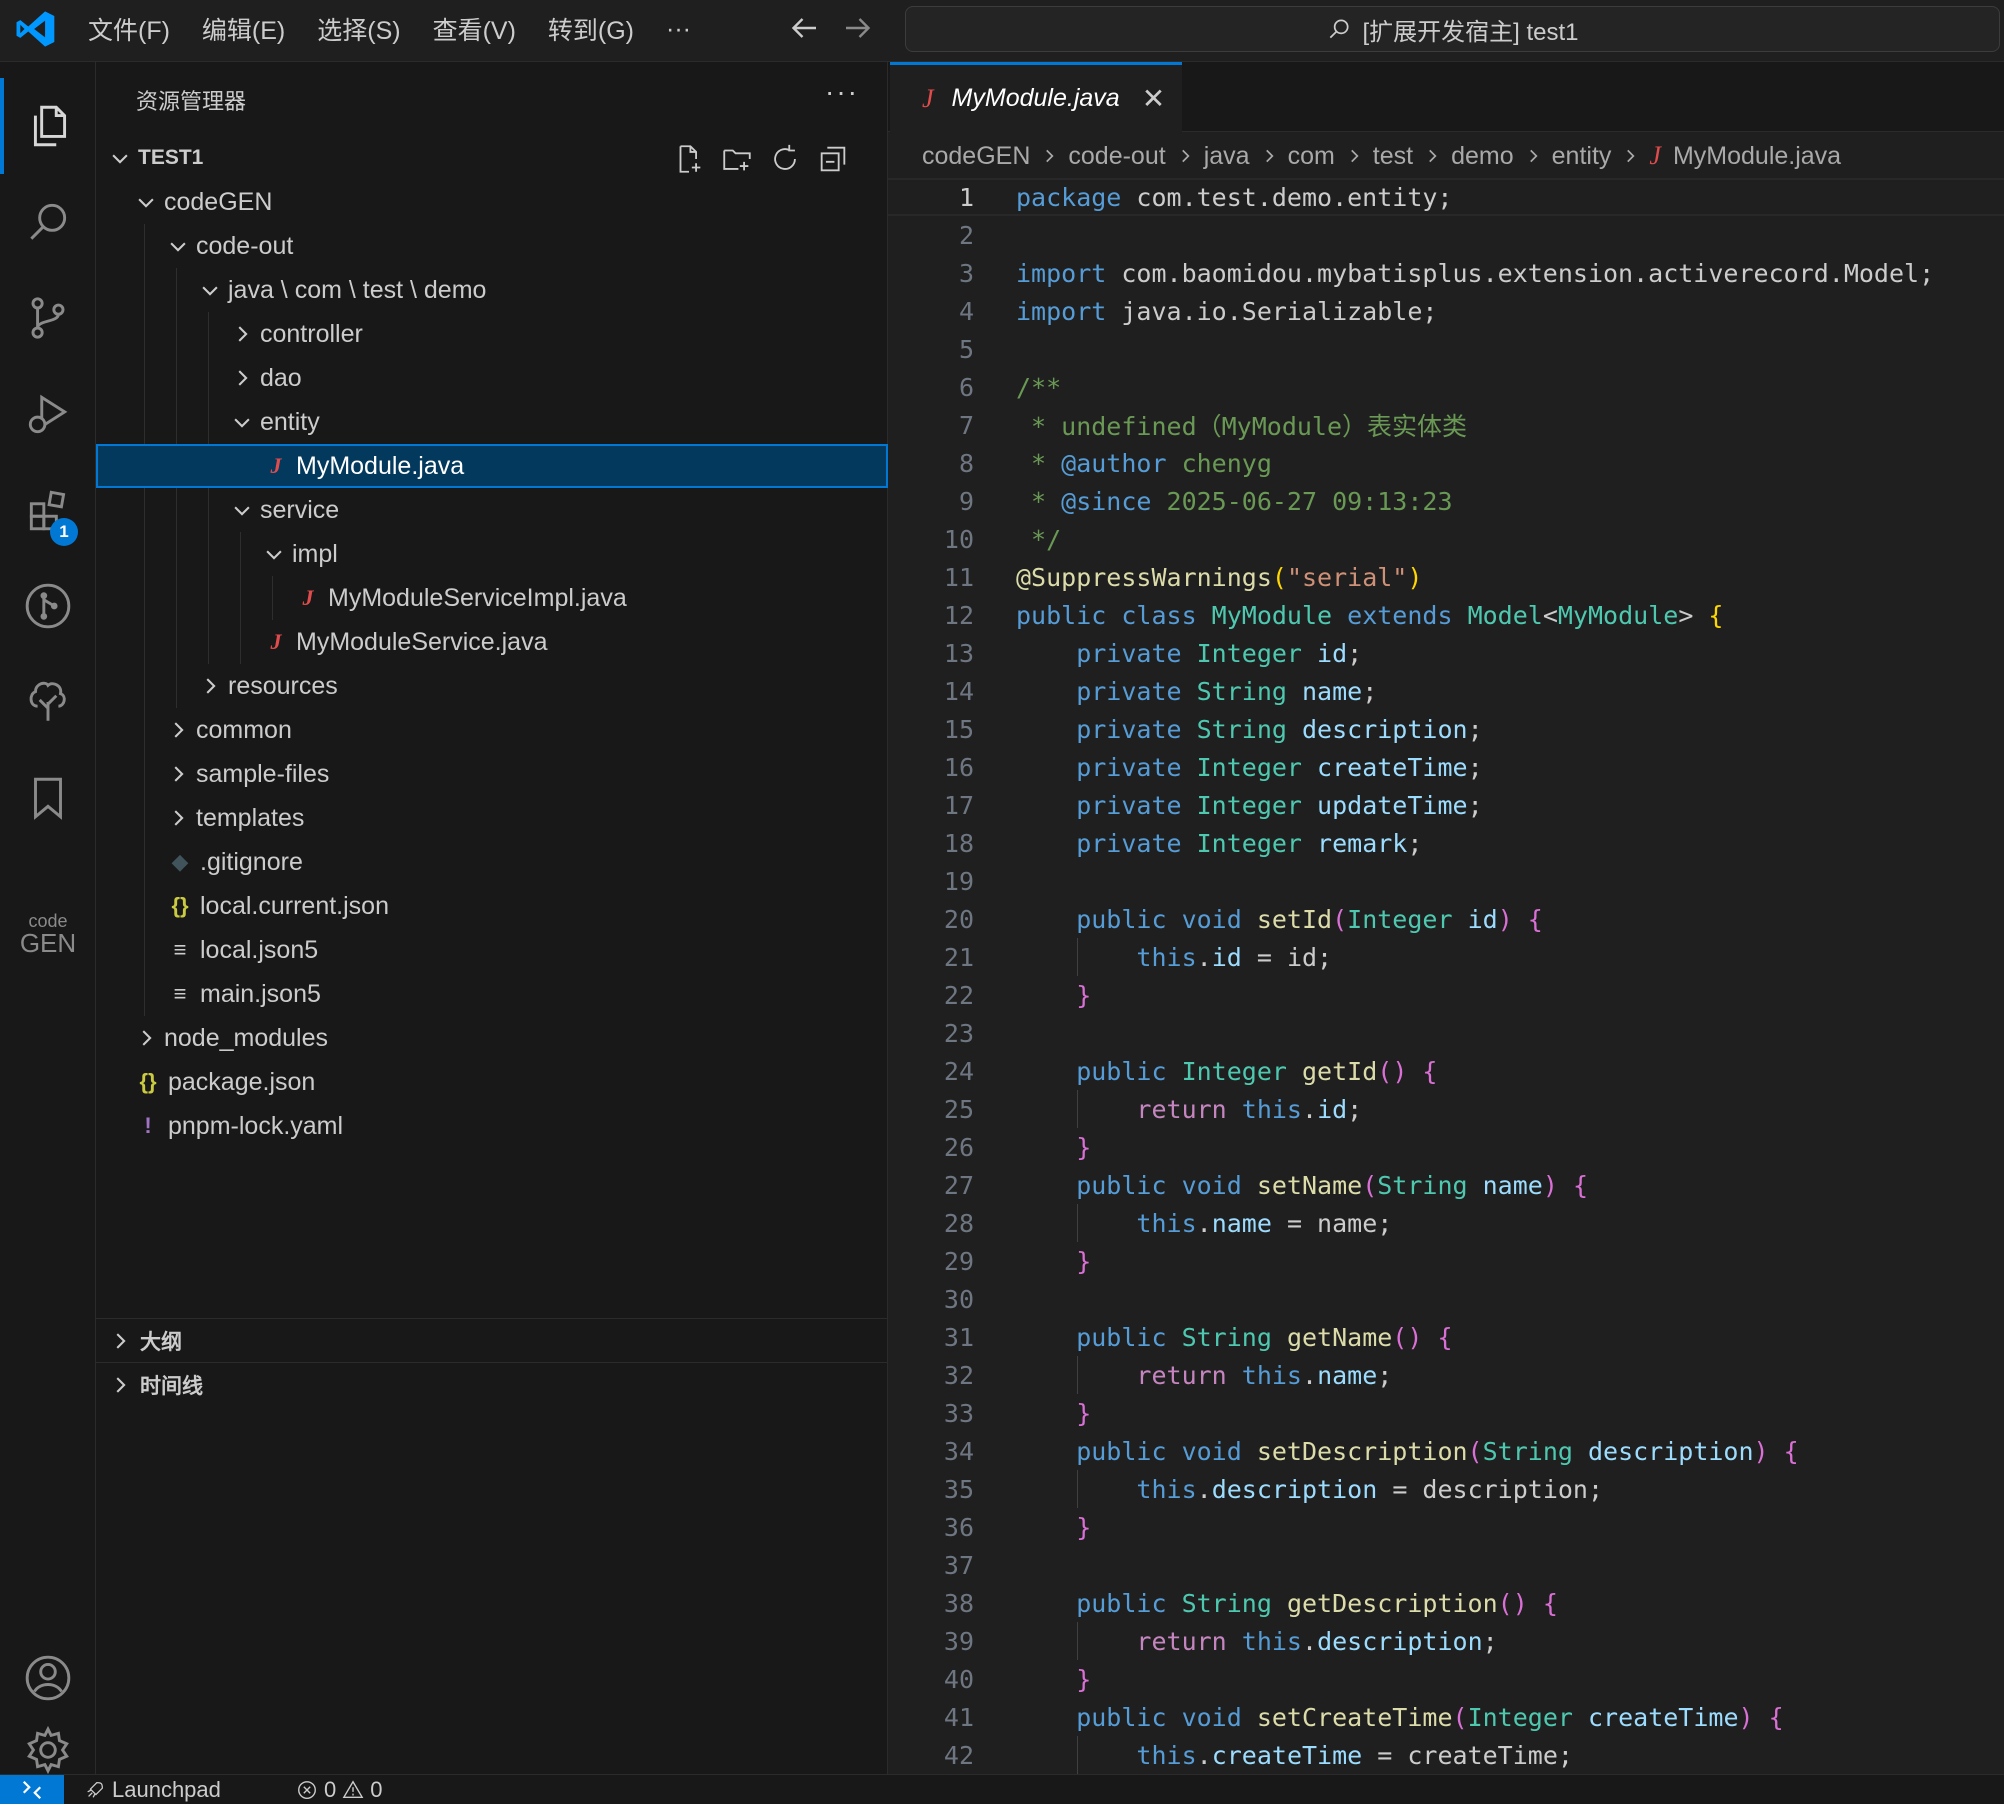  I want to click on code-line: 23, so click(1446, 1033).